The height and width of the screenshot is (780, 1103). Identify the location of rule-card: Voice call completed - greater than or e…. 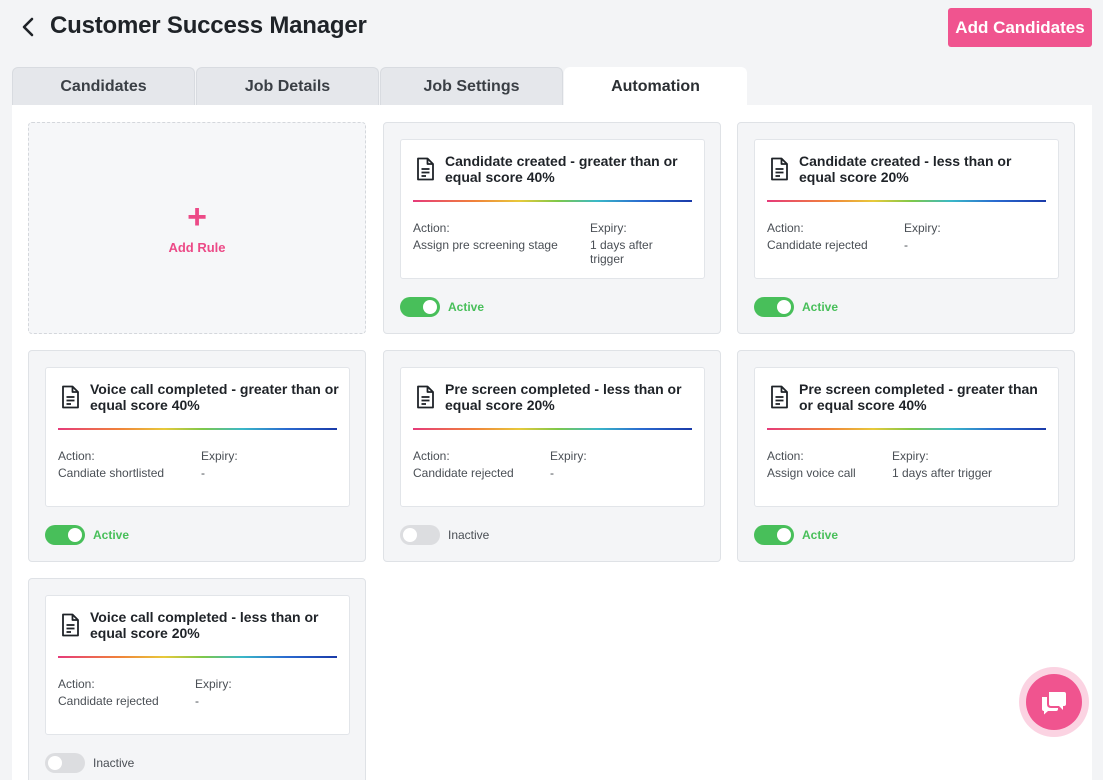
(197, 456).